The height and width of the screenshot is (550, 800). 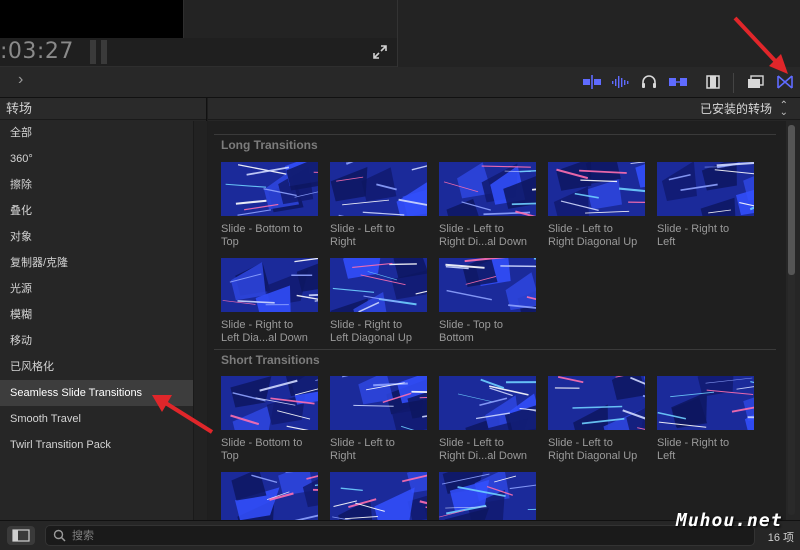 What do you see at coordinates (91, 19) in the screenshot?
I see `viewer-area` at bounding box center [91, 19].